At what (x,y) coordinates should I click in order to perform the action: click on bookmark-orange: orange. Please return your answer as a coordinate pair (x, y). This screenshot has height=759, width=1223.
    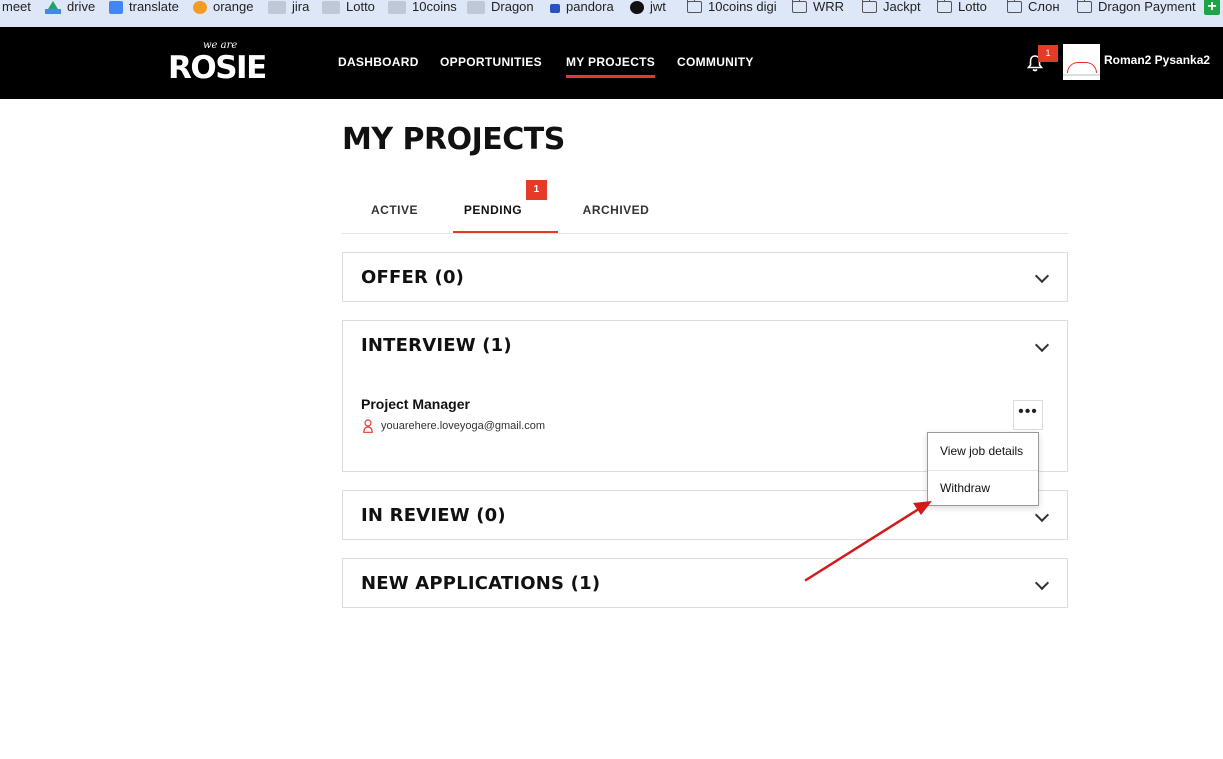
    Looking at the image, I should click on (223, 7).